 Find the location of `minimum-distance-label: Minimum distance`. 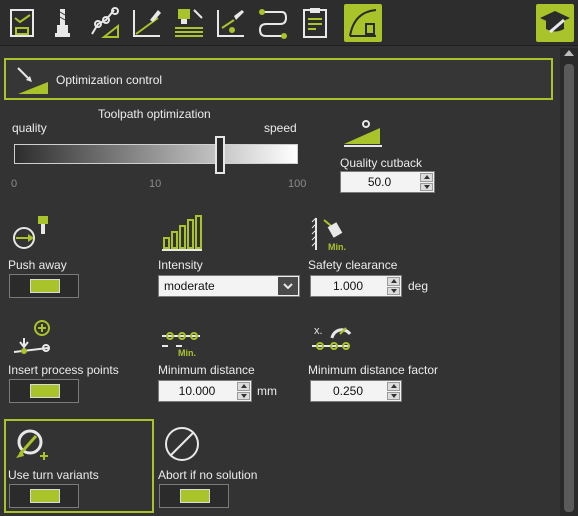

minimum-distance-label: Minimum distance is located at coordinates (206, 370).